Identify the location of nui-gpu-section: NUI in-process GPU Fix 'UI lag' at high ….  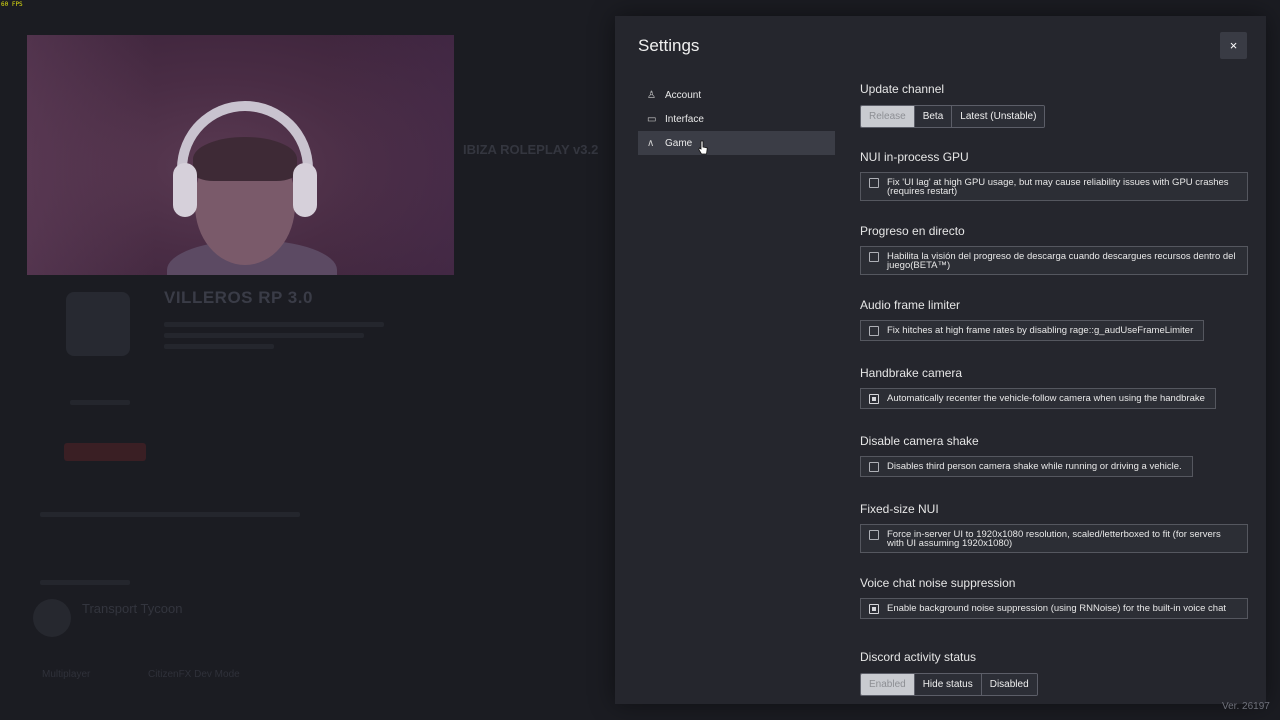
(1057, 175).